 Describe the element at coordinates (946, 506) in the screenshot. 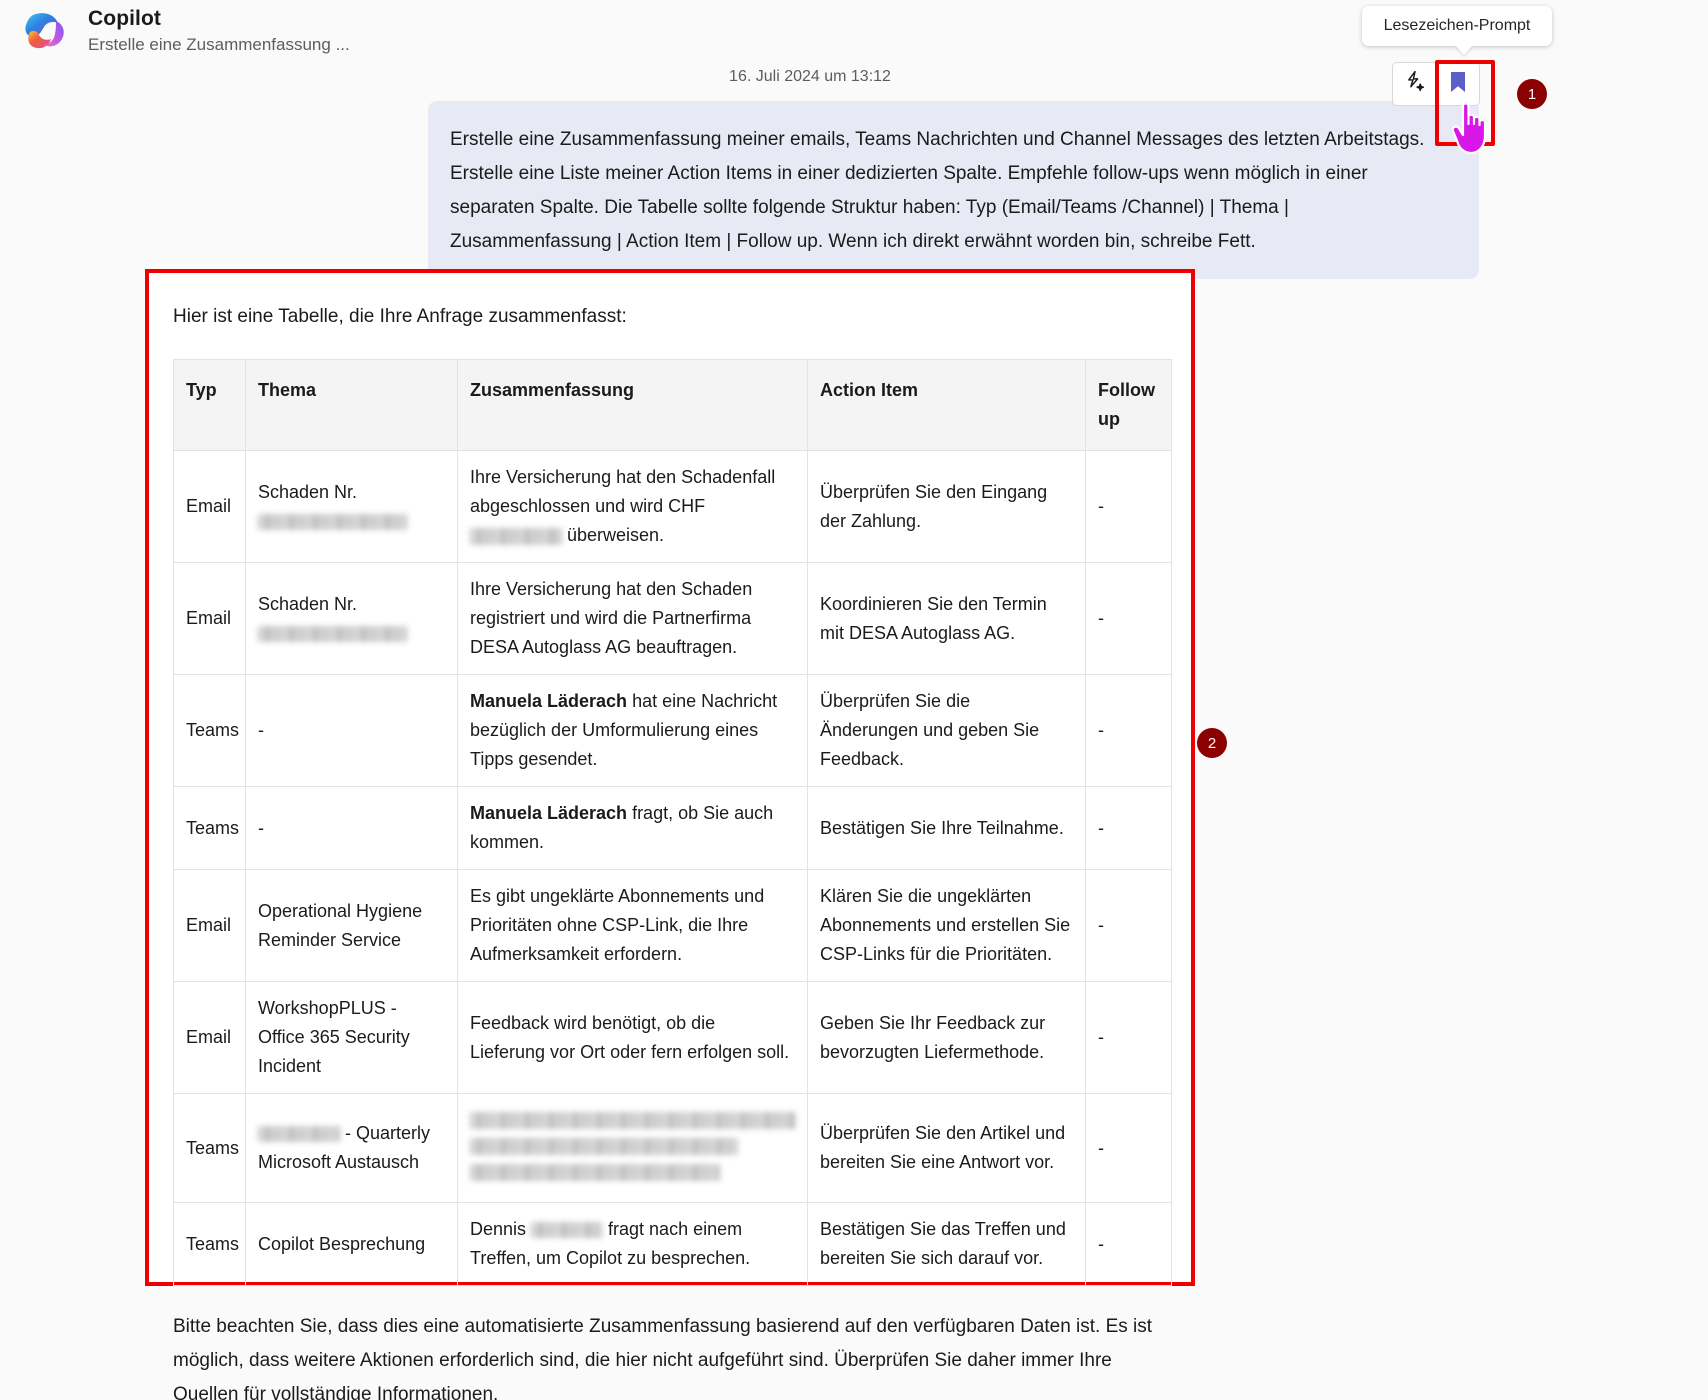

I see `cell-action-item: Überprüfen Sie den Eingang der Zahlung.` at that location.